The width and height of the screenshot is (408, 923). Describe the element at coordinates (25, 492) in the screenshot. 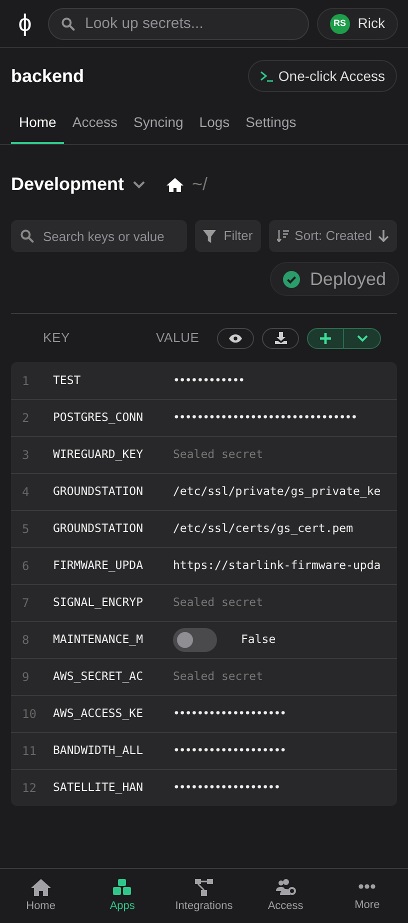

I see `row-number: 4` at that location.